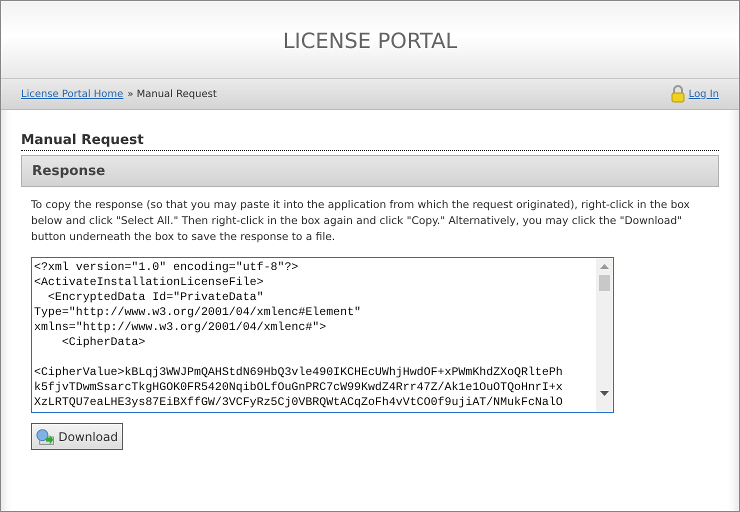 The width and height of the screenshot is (740, 512). Describe the element at coordinates (677, 94) in the screenshot. I see `padlock-icon` at that location.